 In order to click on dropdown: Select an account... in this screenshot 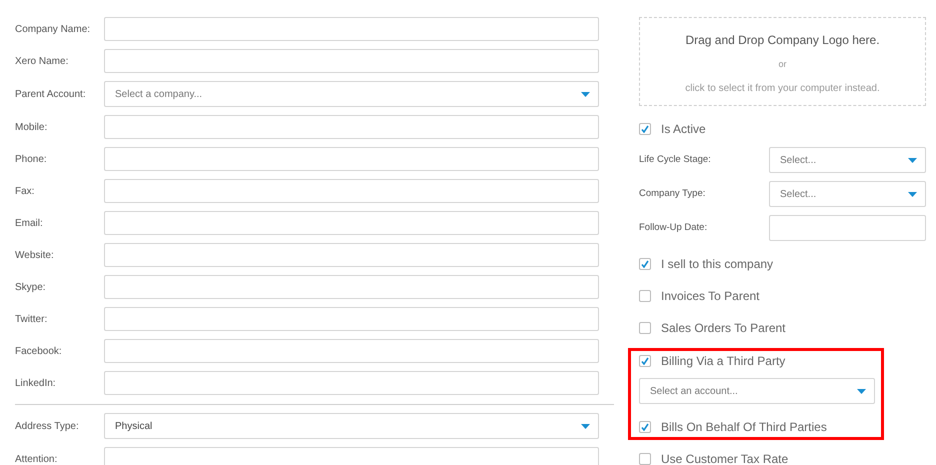, I will do `click(757, 391)`.